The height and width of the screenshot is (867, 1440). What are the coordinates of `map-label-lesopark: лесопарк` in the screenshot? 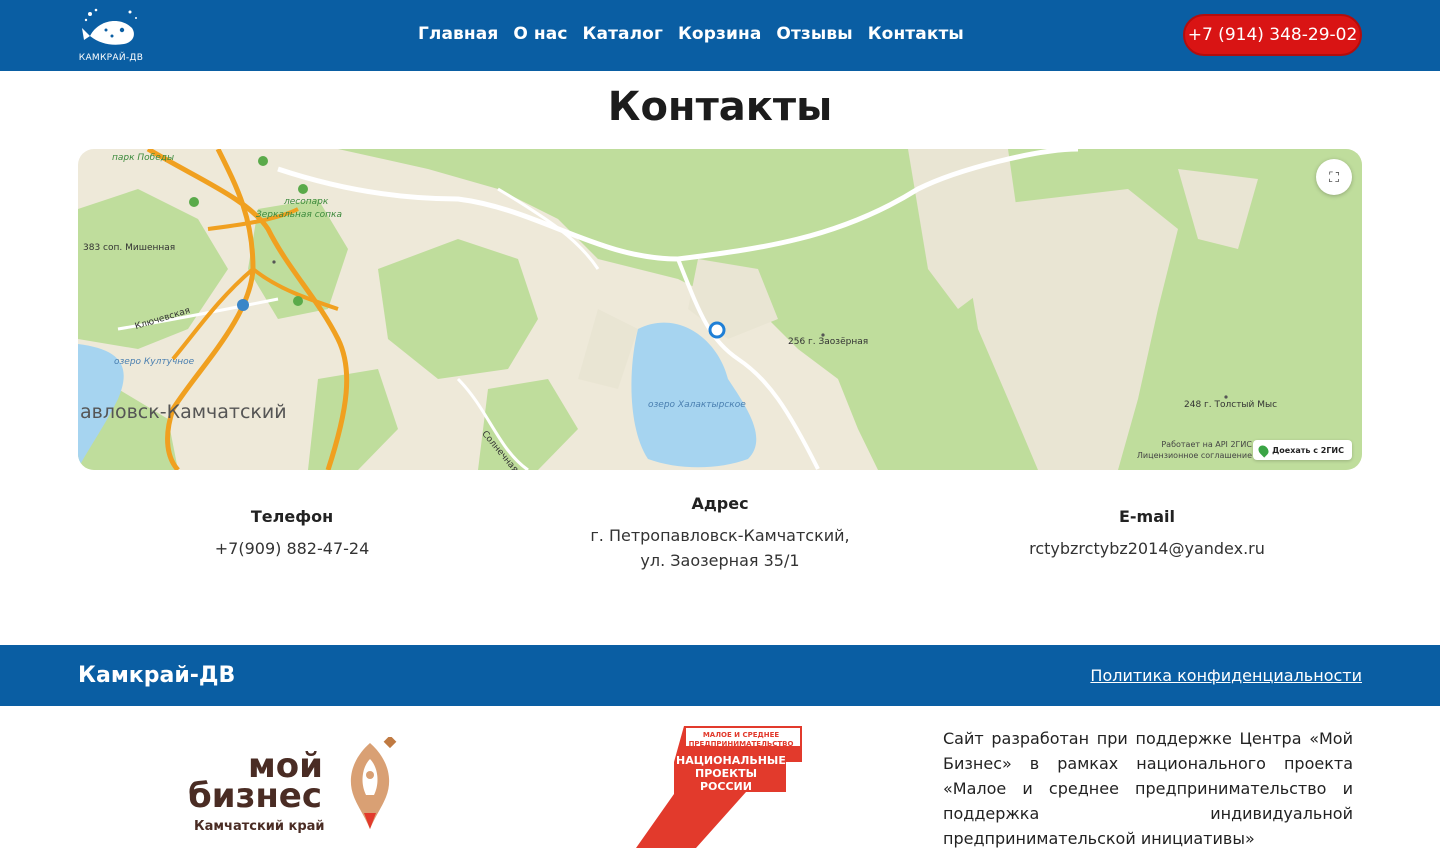 It's located at (306, 202).